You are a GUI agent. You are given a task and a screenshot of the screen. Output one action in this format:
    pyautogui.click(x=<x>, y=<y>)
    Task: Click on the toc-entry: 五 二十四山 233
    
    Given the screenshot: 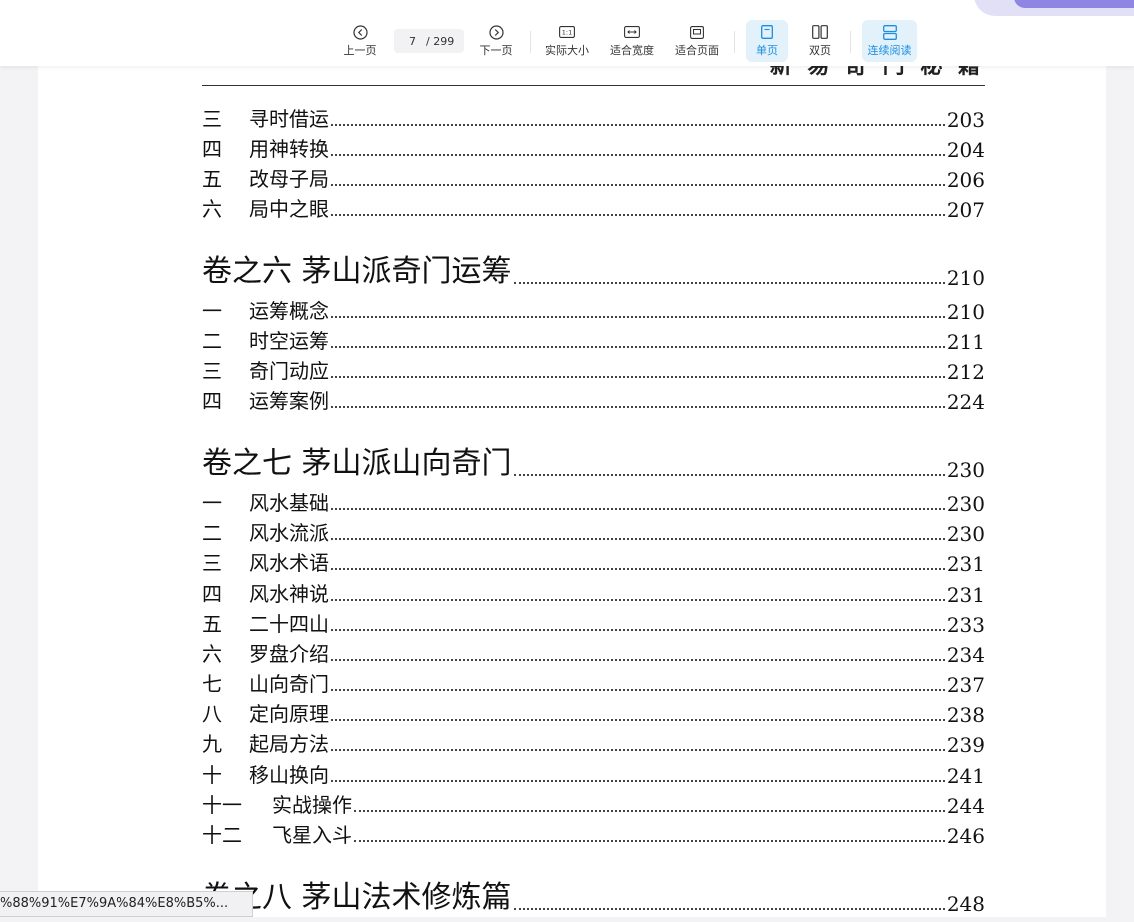 What is the action you would take?
    pyautogui.click(x=593, y=622)
    